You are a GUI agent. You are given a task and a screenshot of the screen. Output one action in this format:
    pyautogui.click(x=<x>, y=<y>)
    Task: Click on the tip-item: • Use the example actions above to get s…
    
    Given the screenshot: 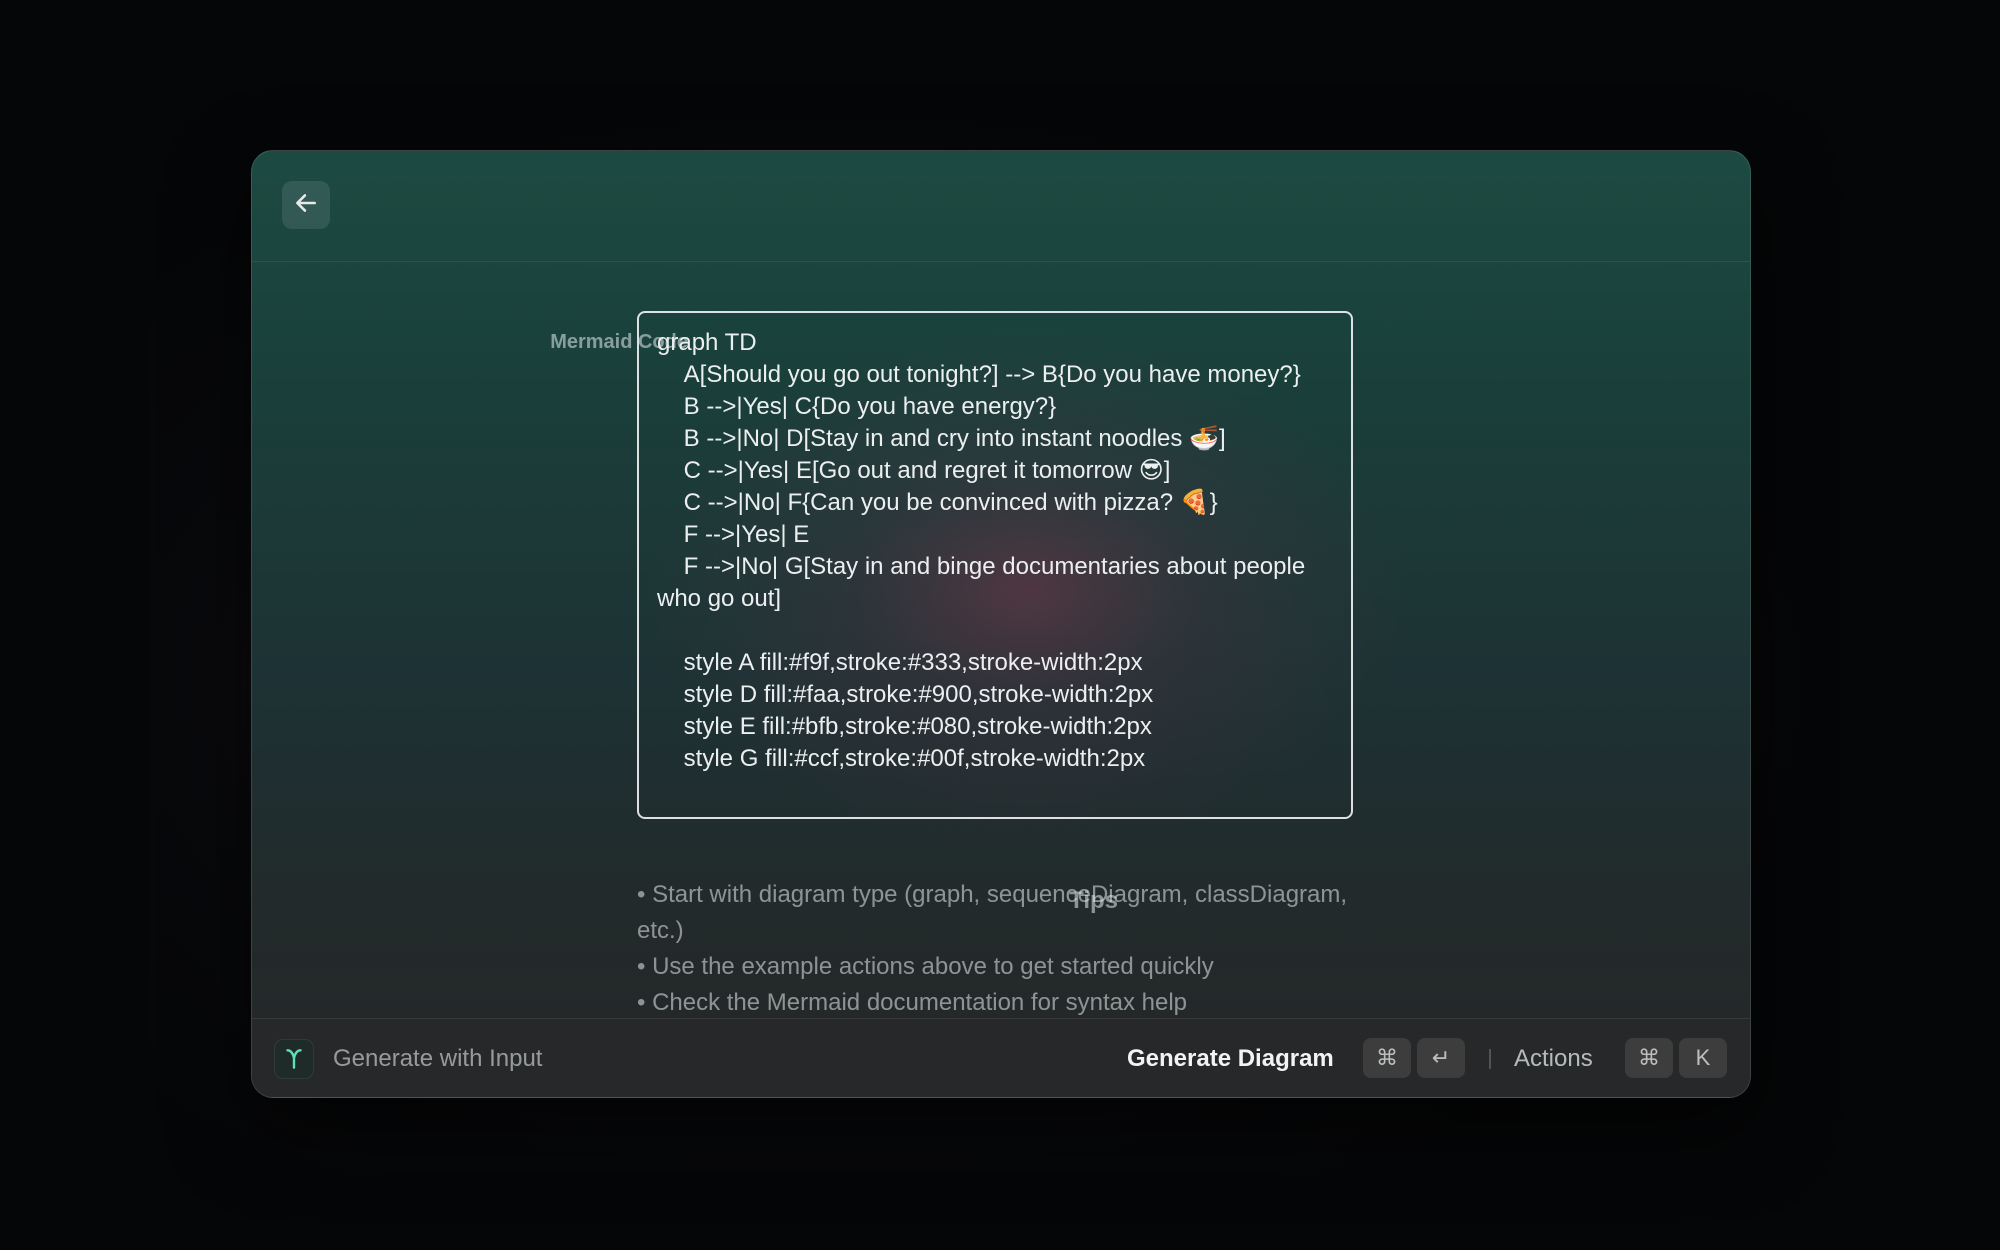 What is the action you would take?
    pyautogui.click(x=925, y=966)
    